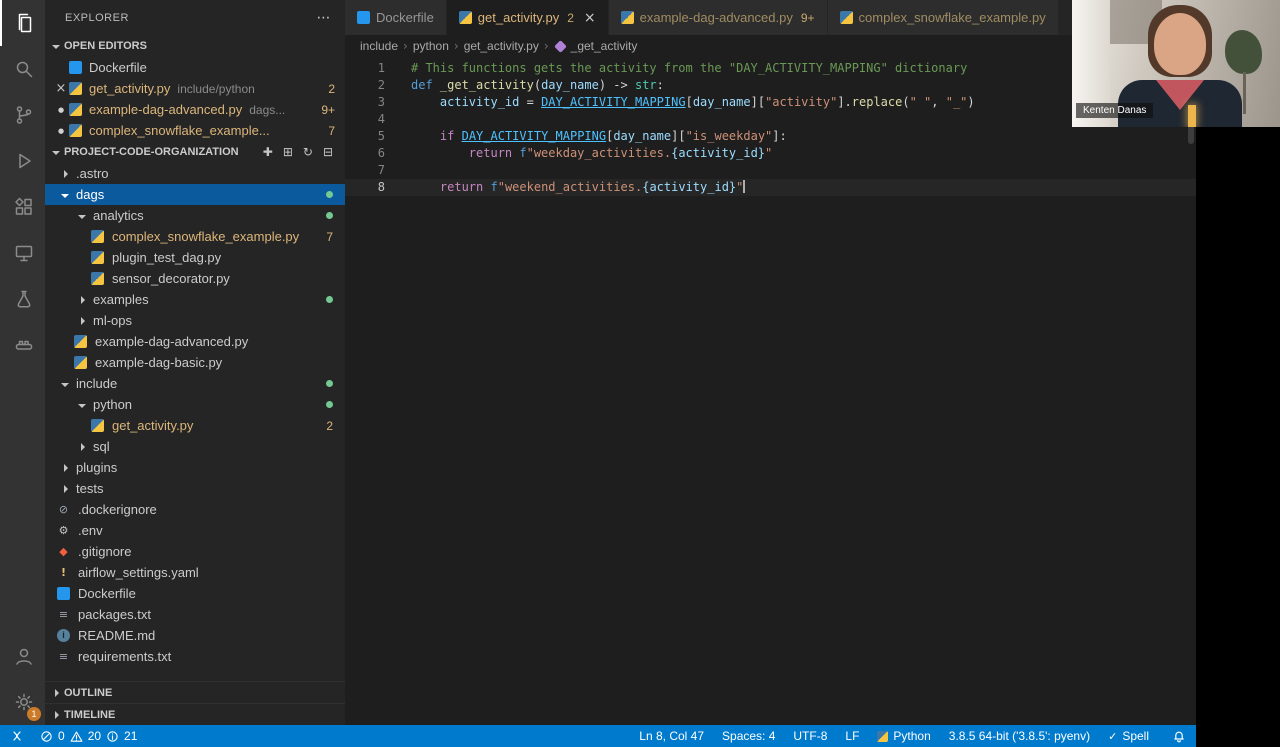 The width and height of the screenshot is (1280, 747). Describe the element at coordinates (195, 593) in the screenshot. I see `tree-item: Dockerfile` at that location.